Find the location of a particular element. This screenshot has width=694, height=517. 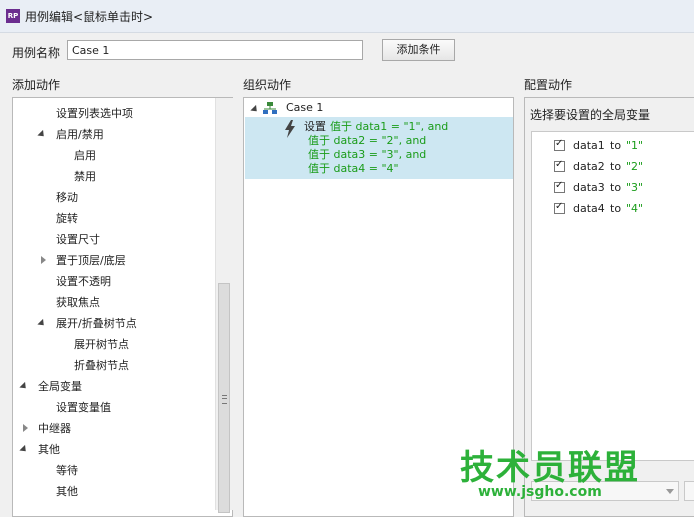

variable-row-data2: data2 to "2" is located at coordinates (624, 167).